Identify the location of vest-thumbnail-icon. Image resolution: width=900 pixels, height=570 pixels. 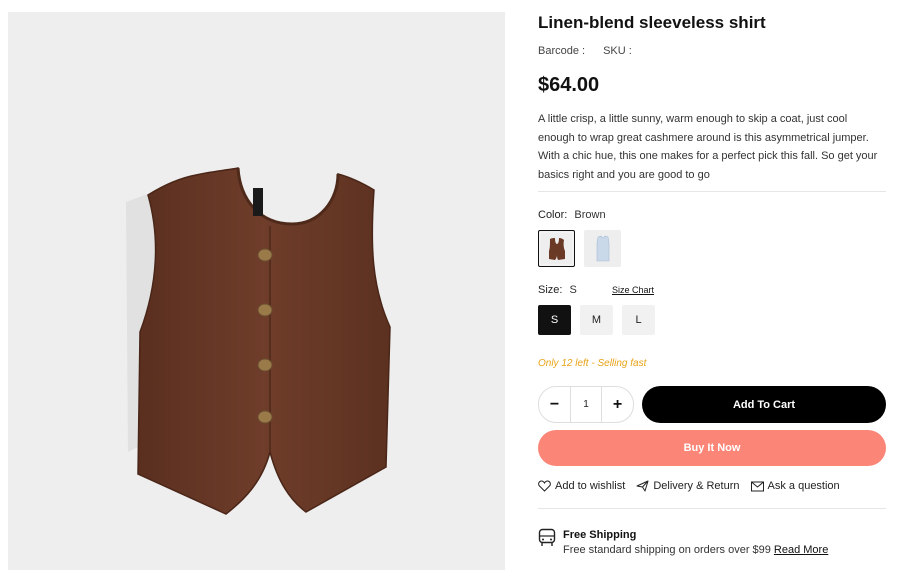
(556, 248).